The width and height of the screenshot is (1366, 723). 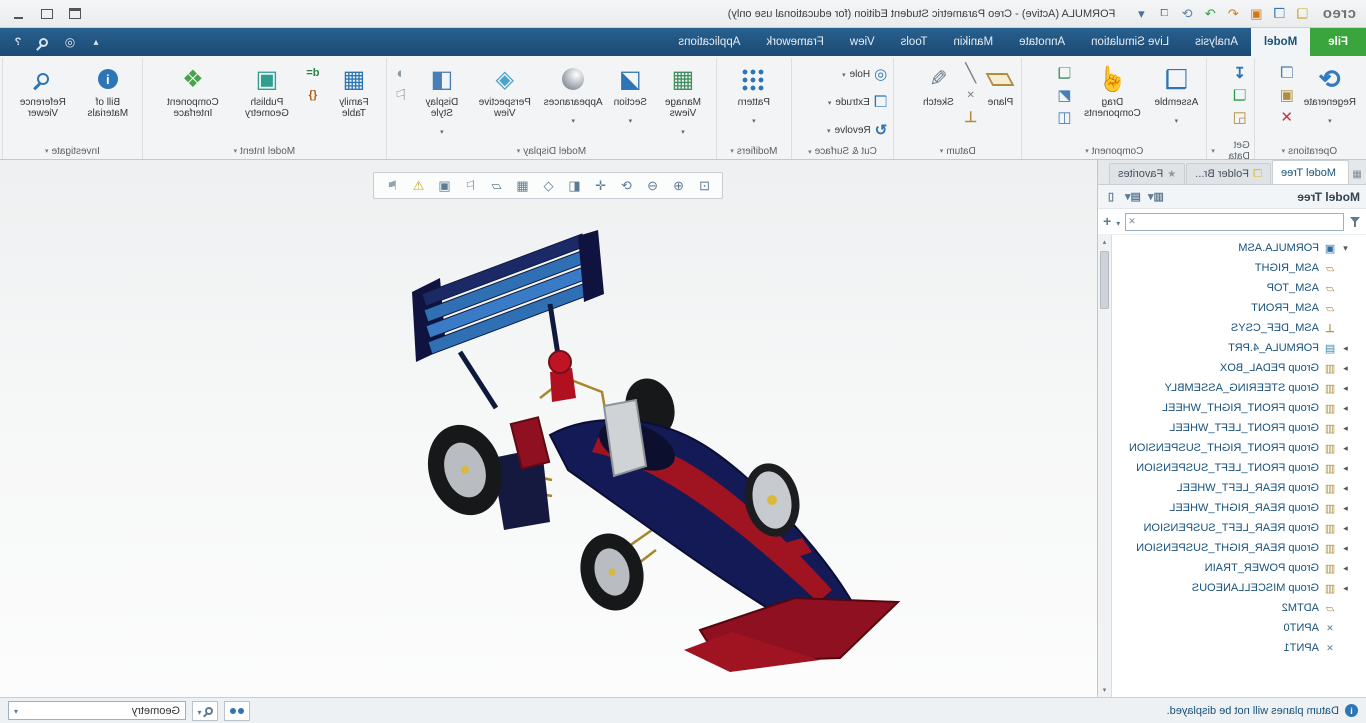 What do you see at coordinates (709, 42) in the screenshot?
I see `tab-applications: Applications` at bounding box center [709, 42].